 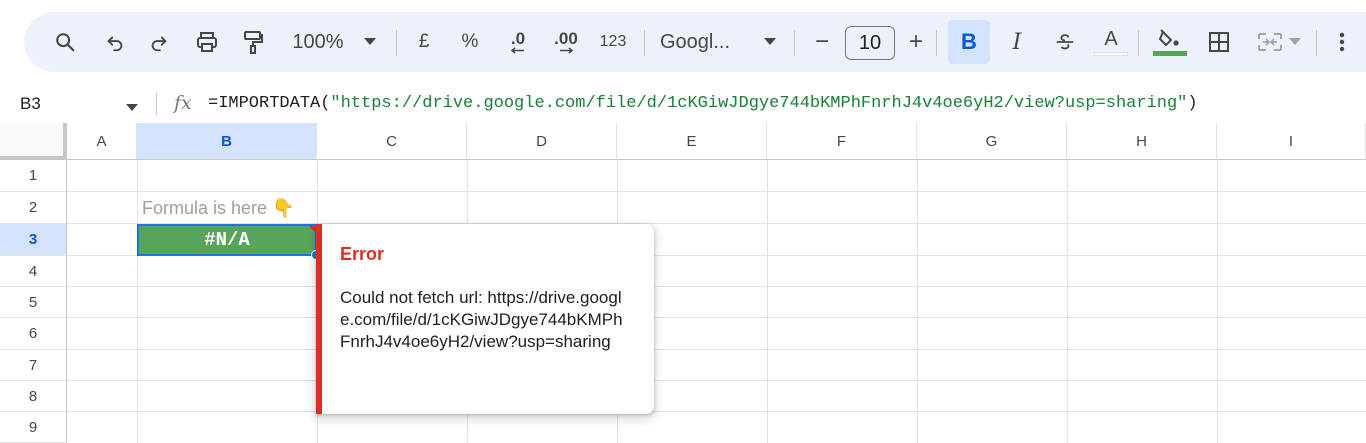 I want to click on italic-button: I, so click(x=1017, y=42).